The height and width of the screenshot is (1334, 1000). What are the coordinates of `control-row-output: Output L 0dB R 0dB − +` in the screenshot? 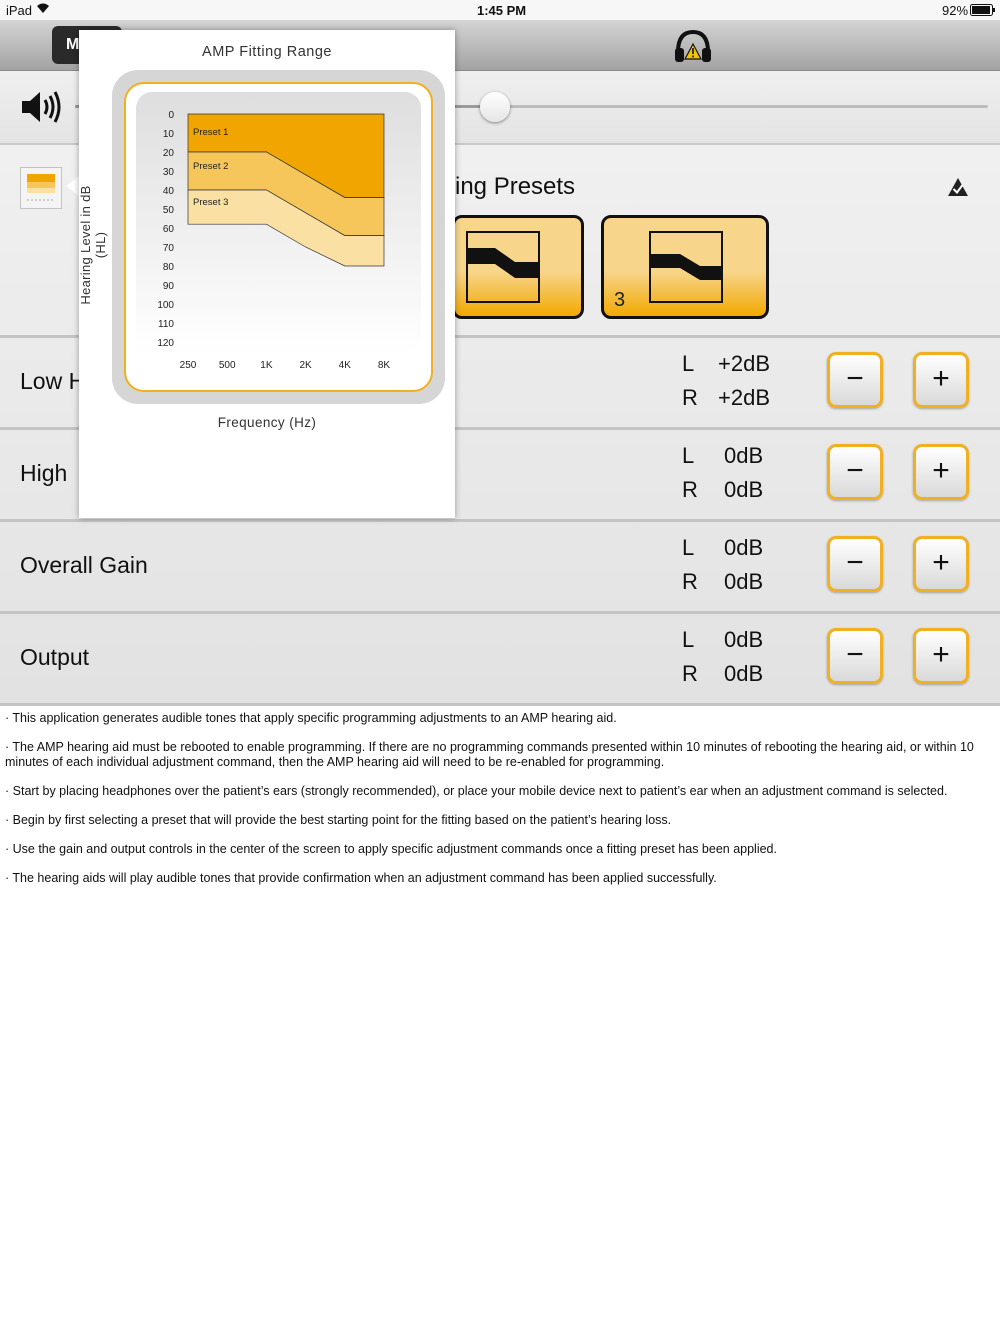 It's located at (500, 659).